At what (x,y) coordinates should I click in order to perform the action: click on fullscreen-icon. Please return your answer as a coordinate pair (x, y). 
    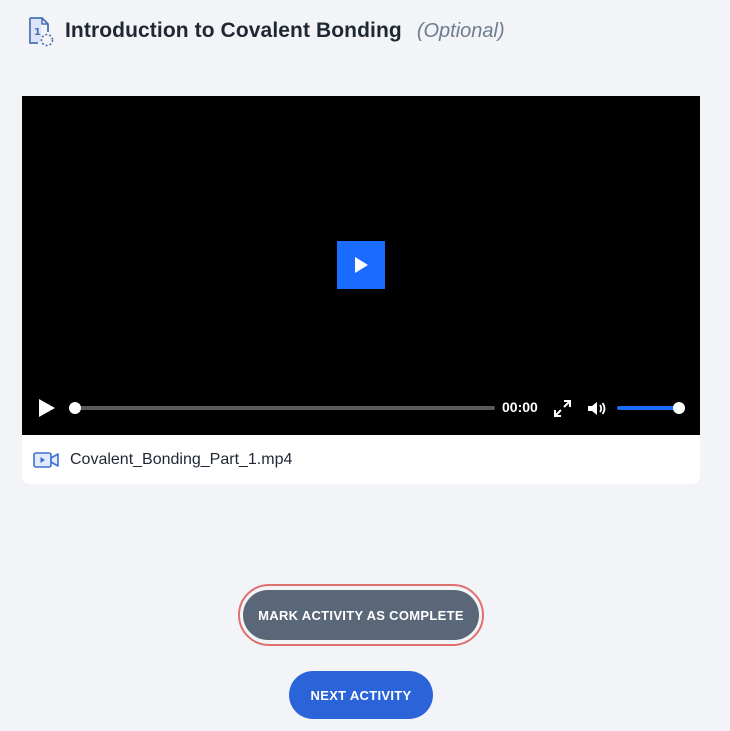
    Looking at the image, I should click on (562, 408).